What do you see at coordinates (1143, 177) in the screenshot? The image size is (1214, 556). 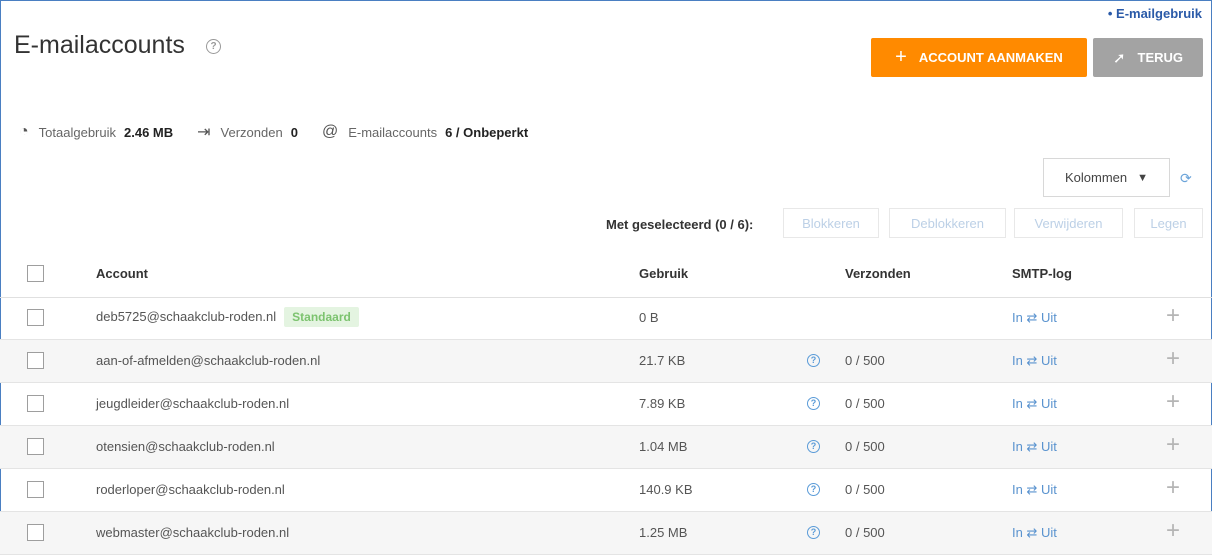 I see `caret-down-icon: ▼` at bounding box center [1143, 177].